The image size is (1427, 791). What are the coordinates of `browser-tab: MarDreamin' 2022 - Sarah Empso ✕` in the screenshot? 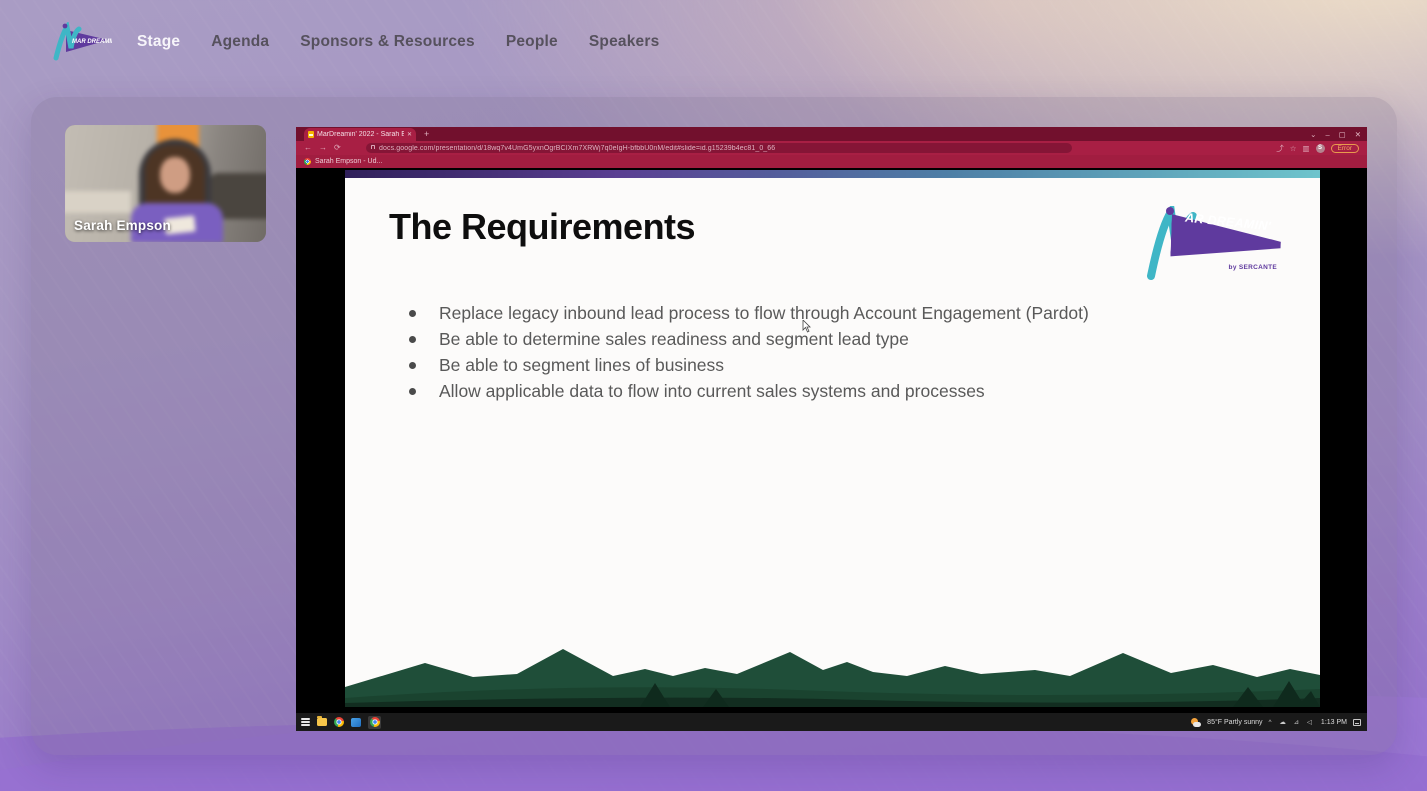 It's located at (360, 134).